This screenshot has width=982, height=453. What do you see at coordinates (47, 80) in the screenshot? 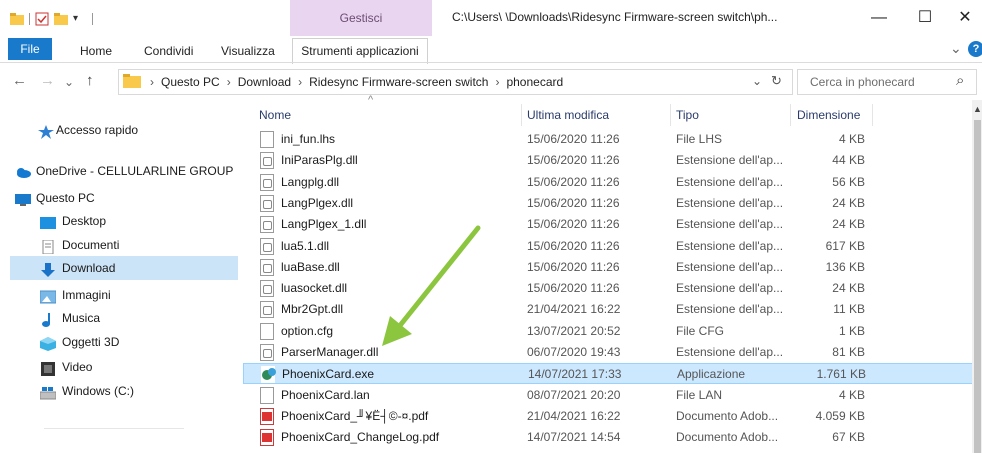
I see `forward-button: →` at bounding box center [47, 80].